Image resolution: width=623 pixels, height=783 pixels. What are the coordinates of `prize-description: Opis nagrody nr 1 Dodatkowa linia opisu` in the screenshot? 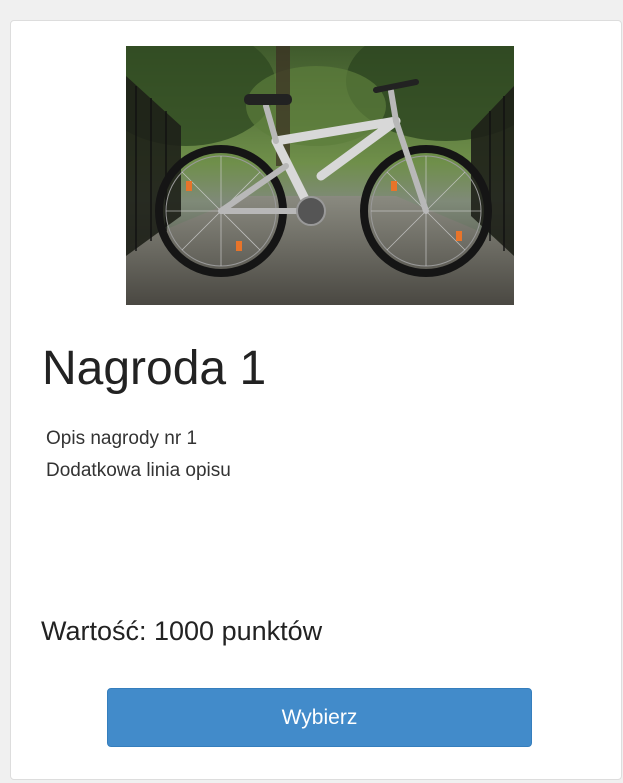 It's located at (138, 455).